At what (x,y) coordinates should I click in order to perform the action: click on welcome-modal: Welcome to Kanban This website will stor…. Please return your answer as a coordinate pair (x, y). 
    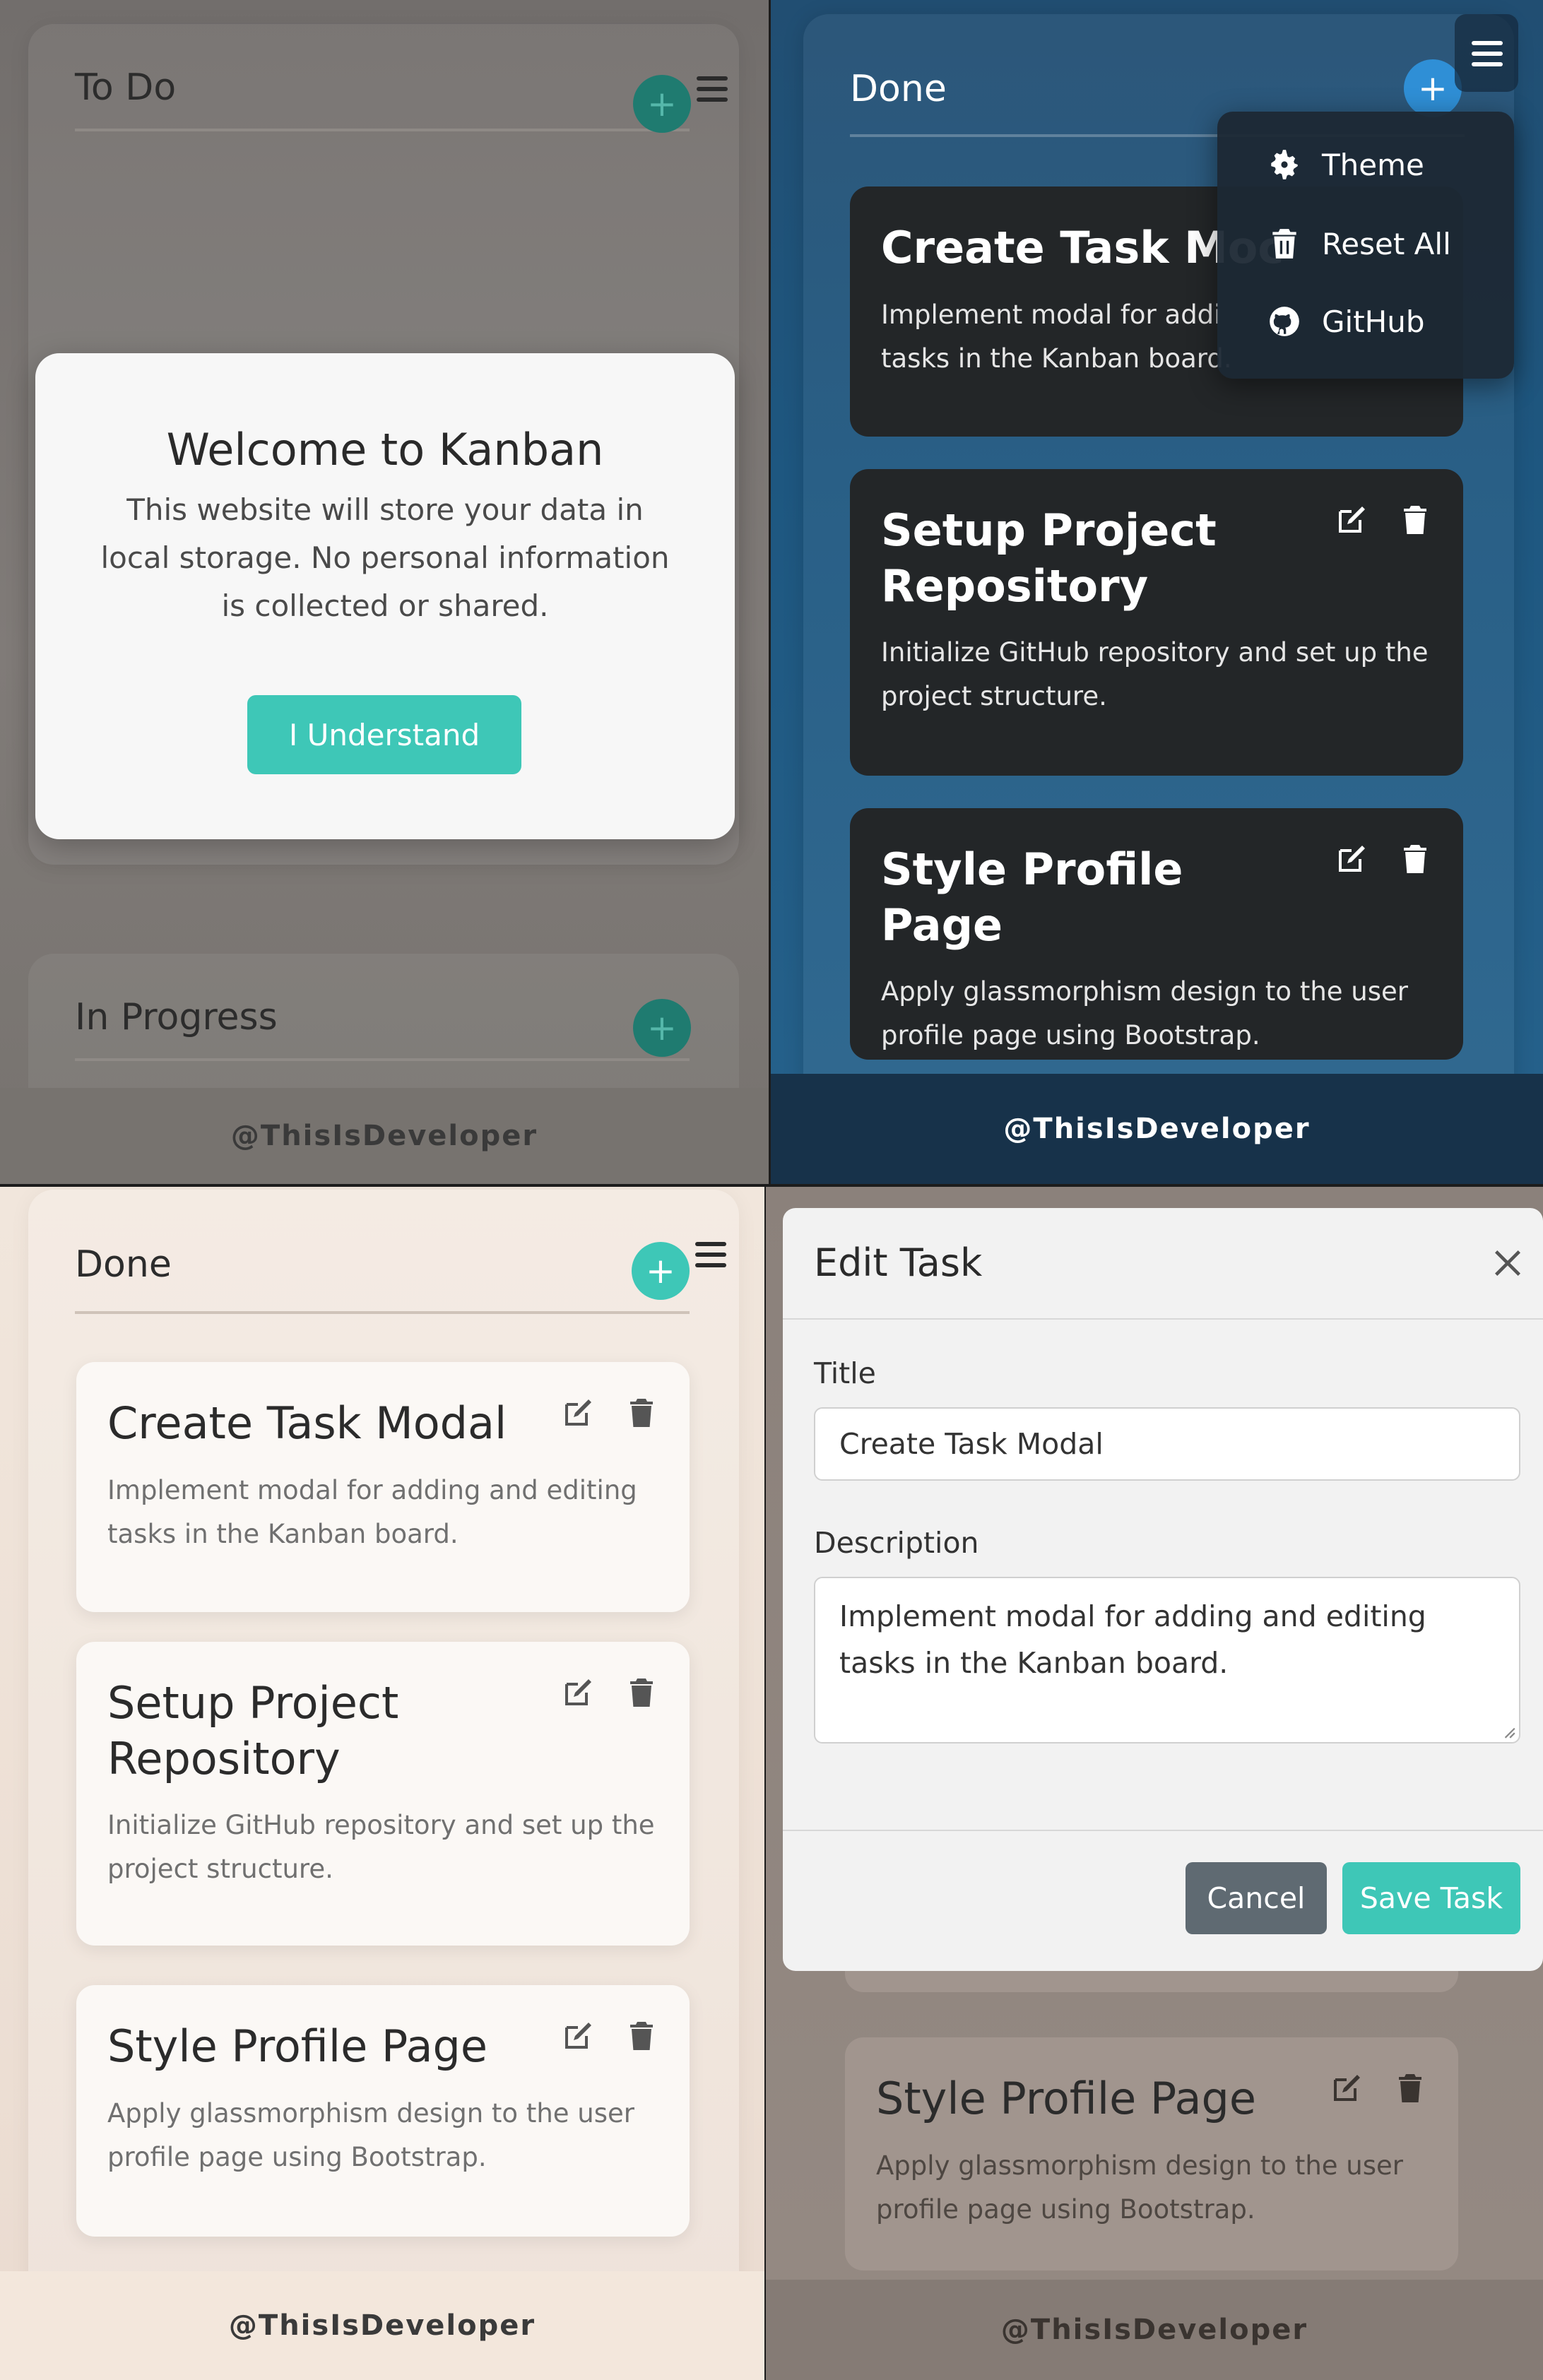
    Looking at the image, I should click on (385, 596).